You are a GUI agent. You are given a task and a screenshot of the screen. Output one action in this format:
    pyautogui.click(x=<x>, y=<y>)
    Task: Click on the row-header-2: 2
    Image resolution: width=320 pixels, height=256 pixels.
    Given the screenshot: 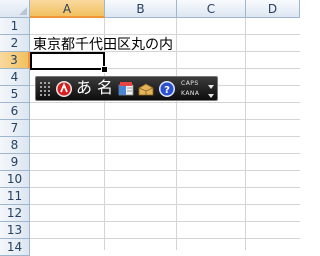 What is the action you would take?
    pyautogui.click(x=15, y=43)
    